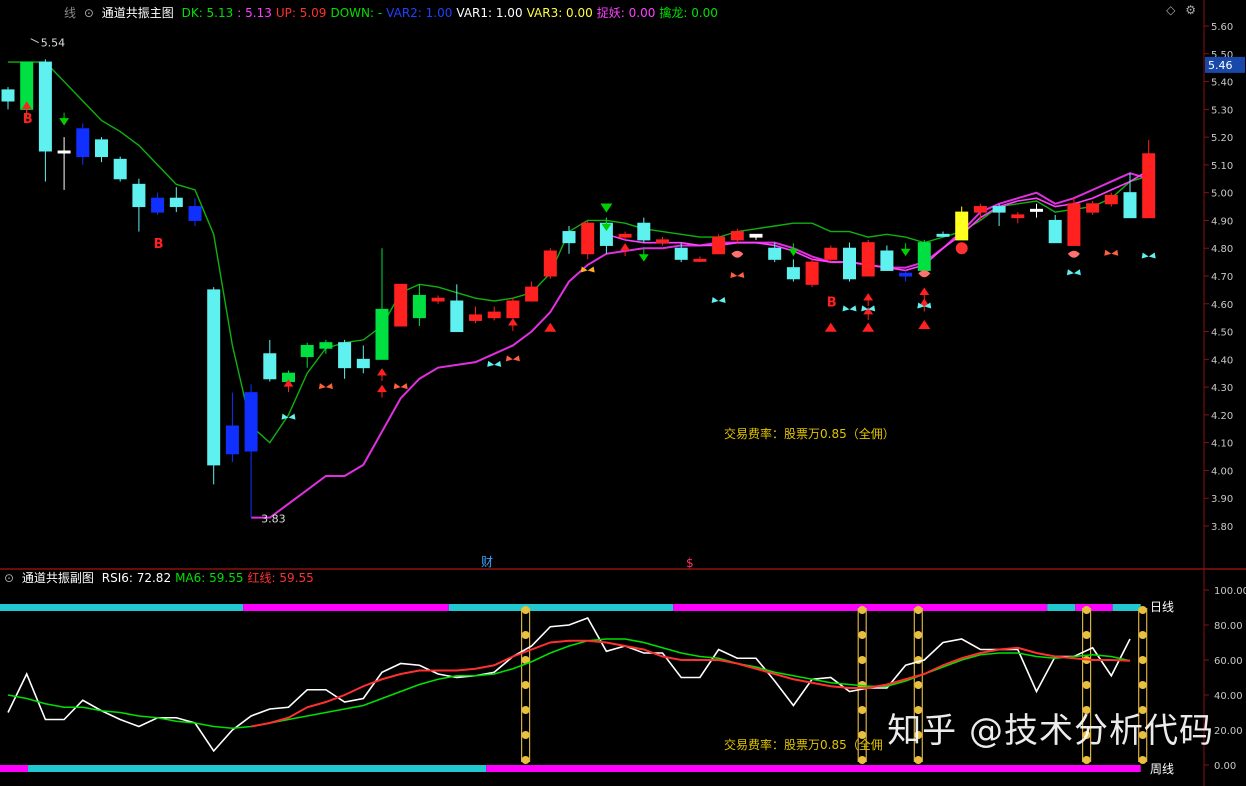  What do you see at coordinates (1222, 444) in the screenshot?
I see `main-tick-label: 4.10` at bounding box center [1222, 444].